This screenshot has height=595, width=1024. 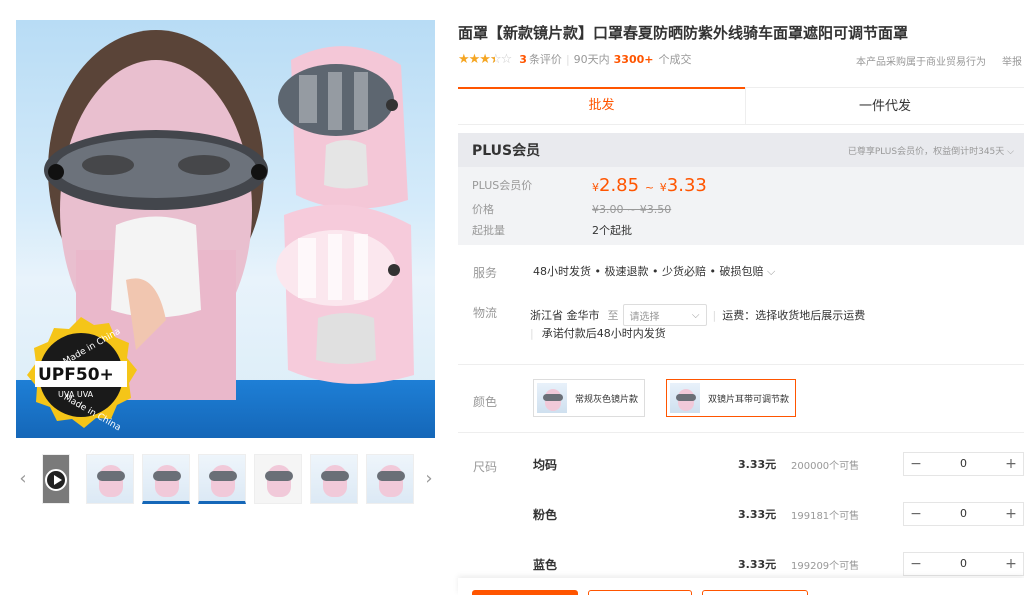 I want to click on tab-wholesale: 批发, so click(x=601, y=106).